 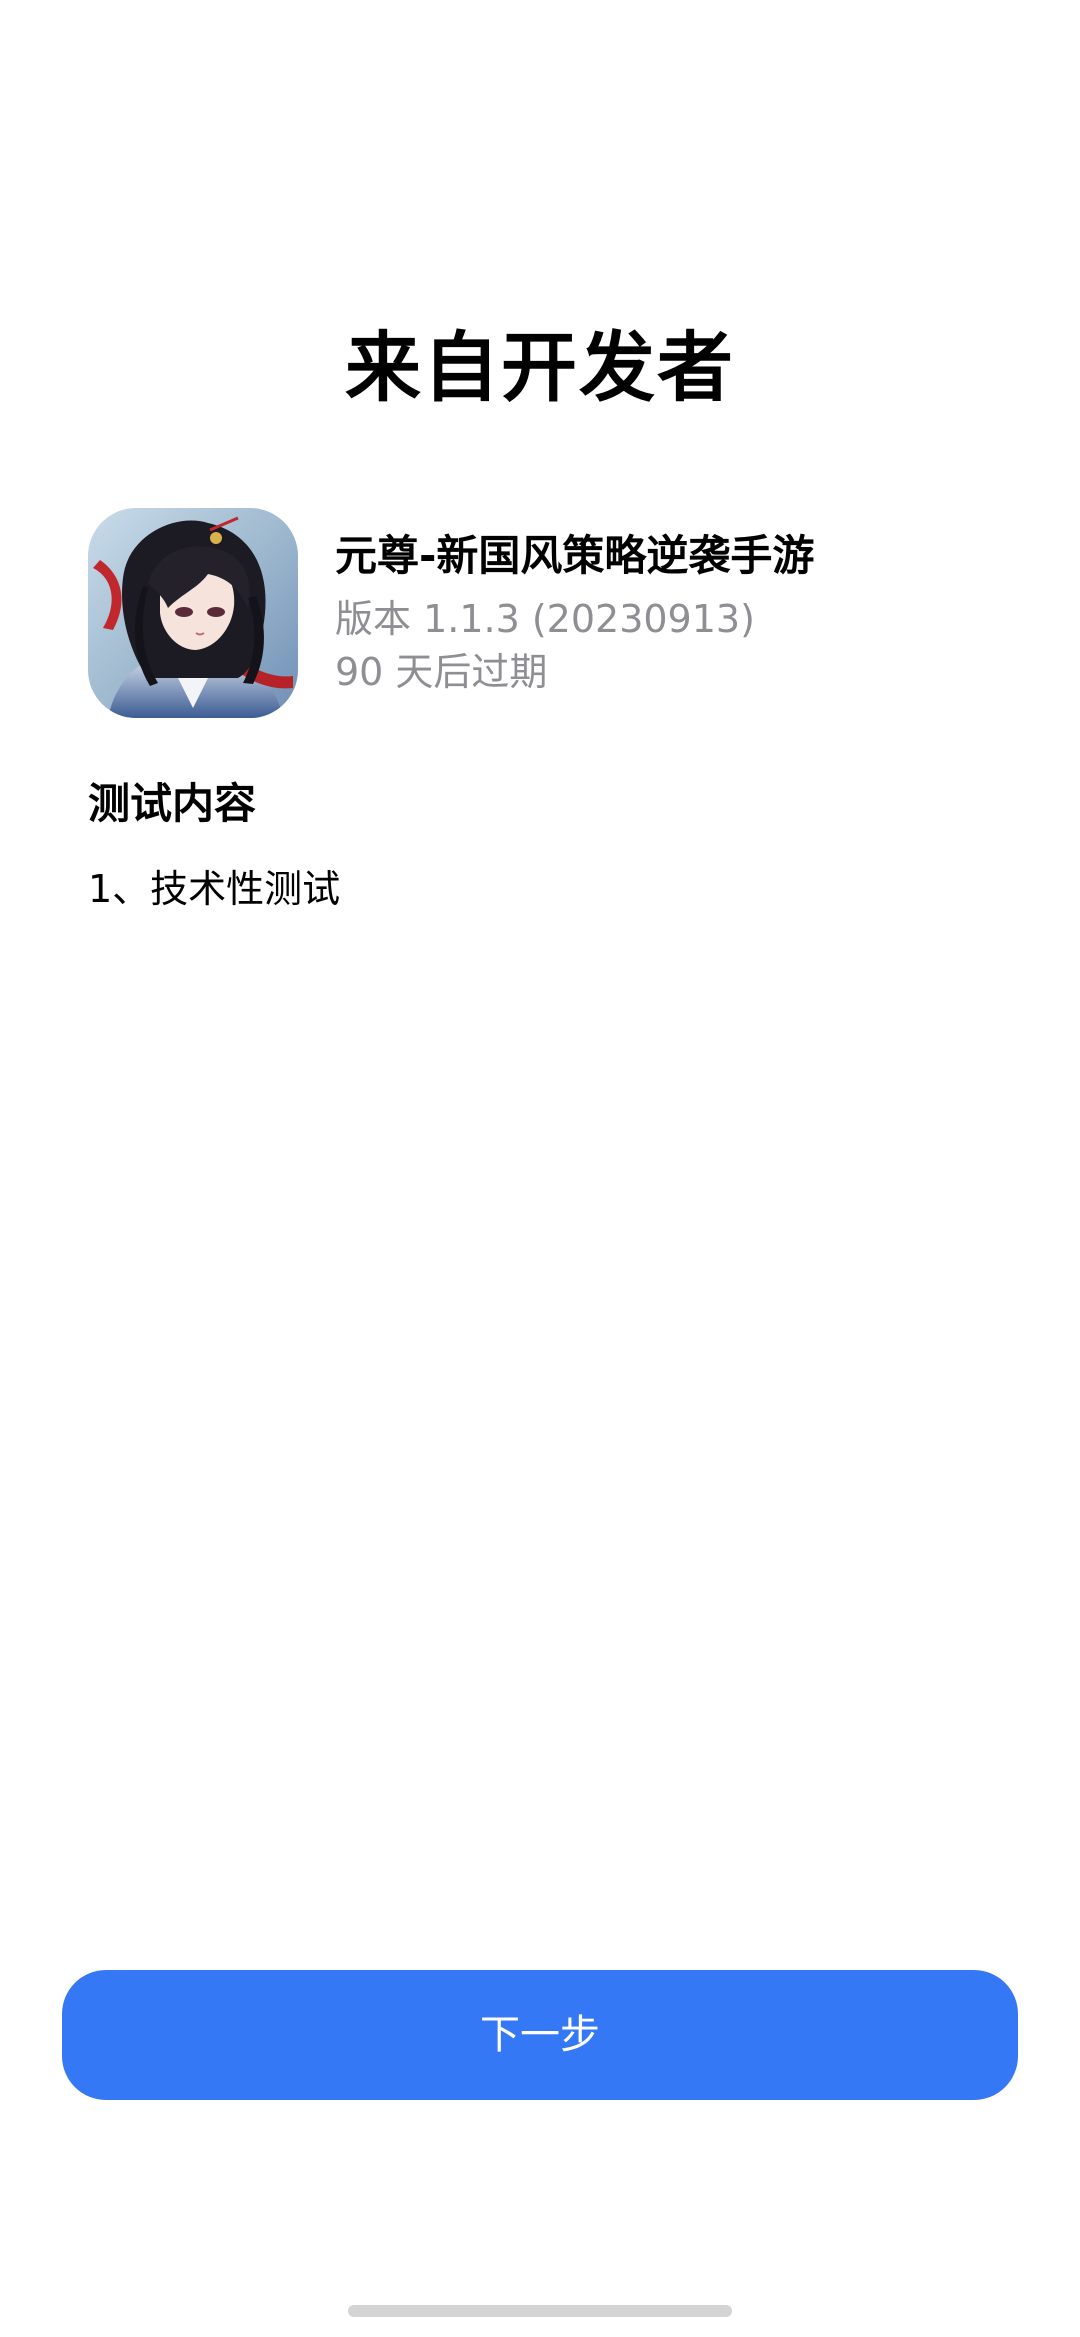 What do you see at coordinates (540, 2035) in the screenshot?
I see `next-step-button: 下一步` at bounding box center [540, 2035].